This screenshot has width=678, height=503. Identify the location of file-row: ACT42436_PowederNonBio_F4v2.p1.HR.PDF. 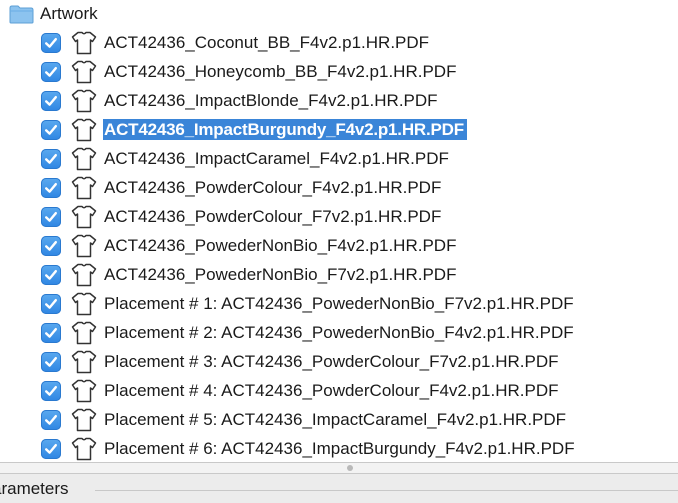
(339, 245).